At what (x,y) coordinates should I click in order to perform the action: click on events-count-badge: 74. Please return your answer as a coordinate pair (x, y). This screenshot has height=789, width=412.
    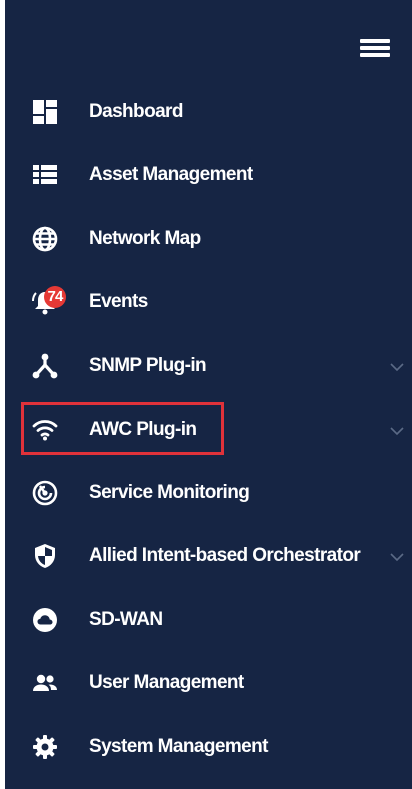
    Looking at the image, I should click on (55, 297).